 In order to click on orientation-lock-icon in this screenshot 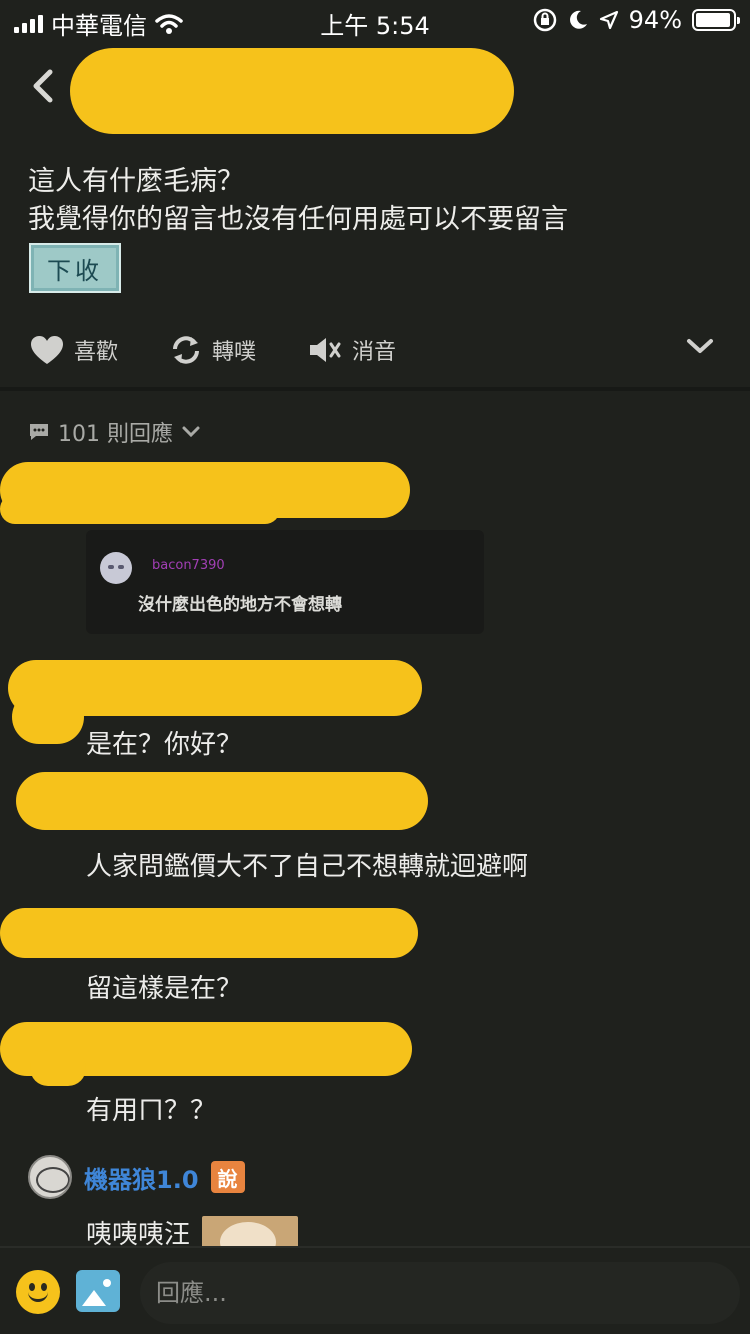, I will do `click(544, 20)`.